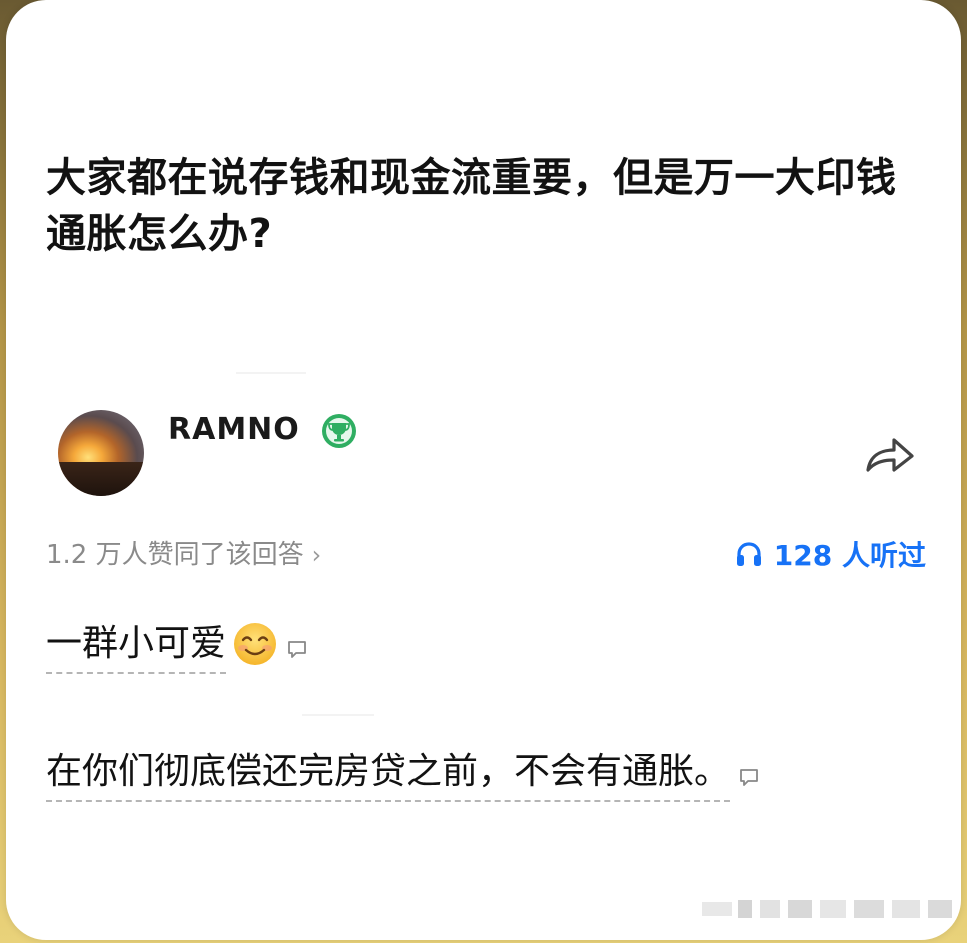  What do you see at coordinates (339, 431) in the screenshot?
I see `trophy-badge-icon` at bounding box center [339, 431].